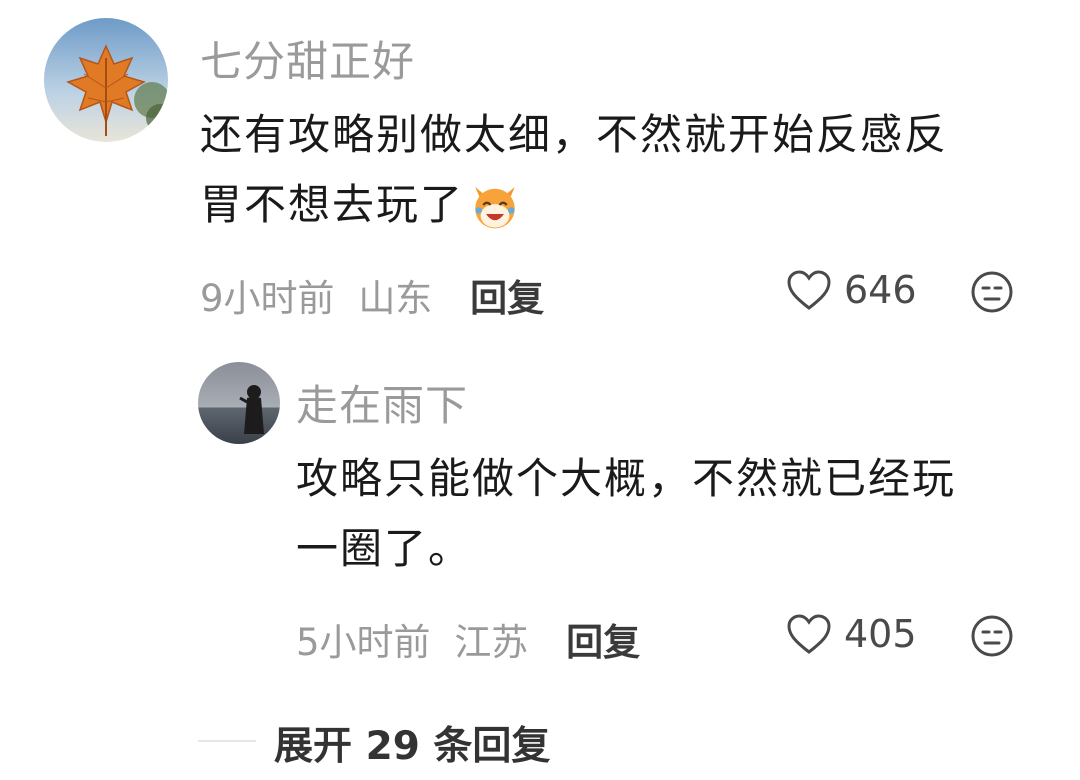  I want to click on username: 走在雨下, so click(382, 402).